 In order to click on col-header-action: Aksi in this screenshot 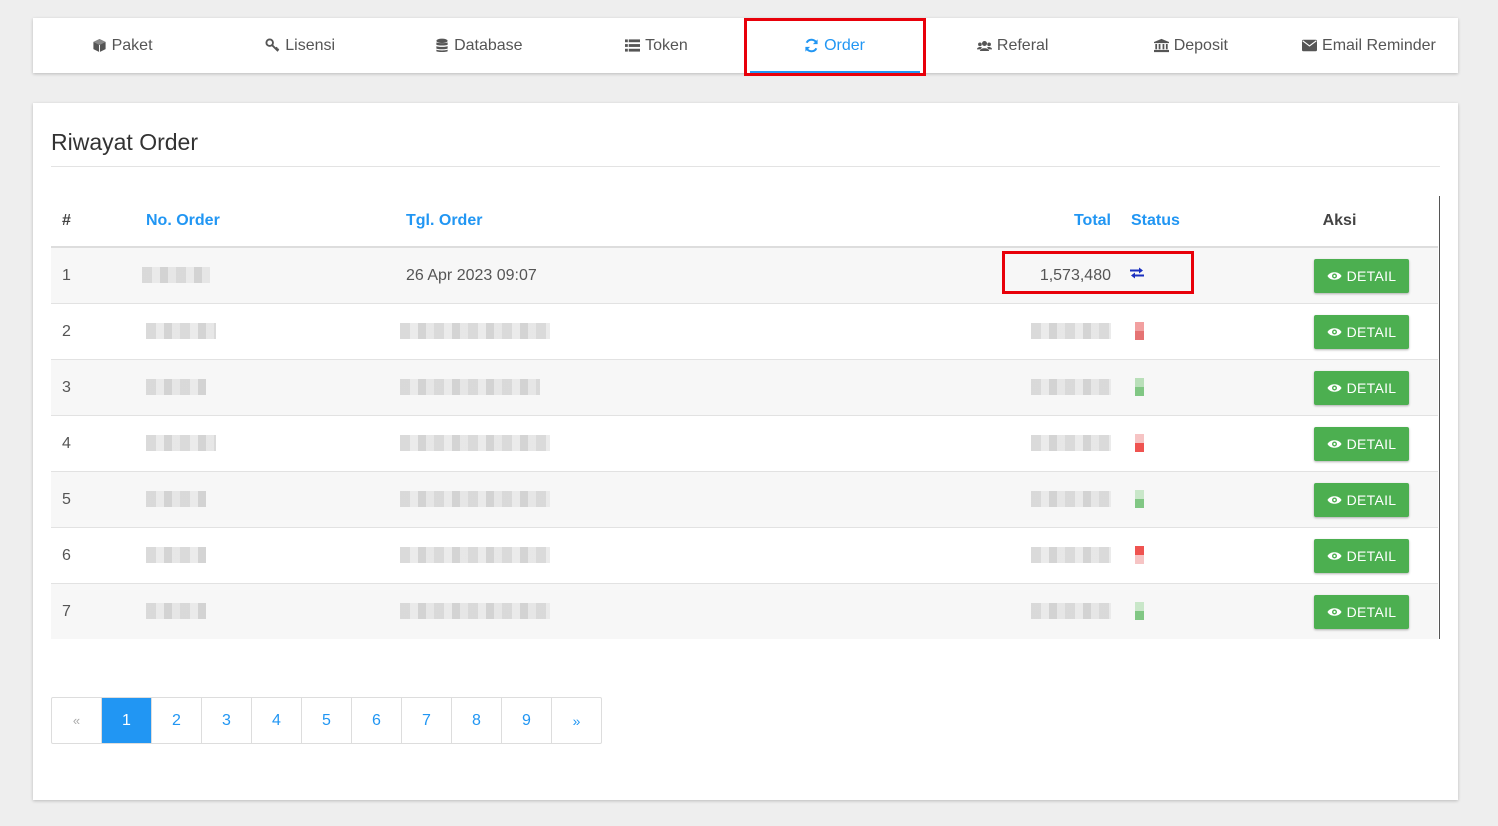, I will do `click(1339, 222)`.